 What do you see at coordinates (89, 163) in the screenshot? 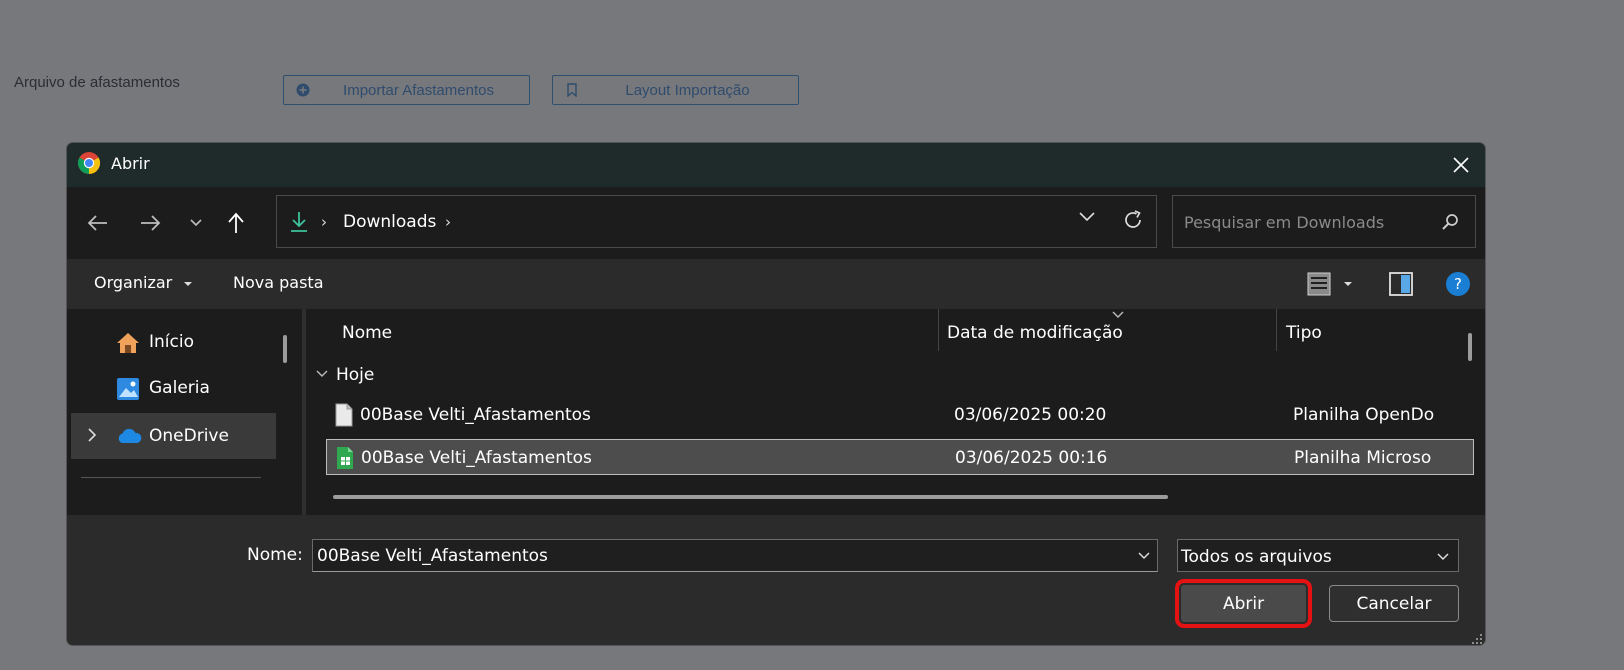
I see `chrome-icon` at bounding box center [89, 163].